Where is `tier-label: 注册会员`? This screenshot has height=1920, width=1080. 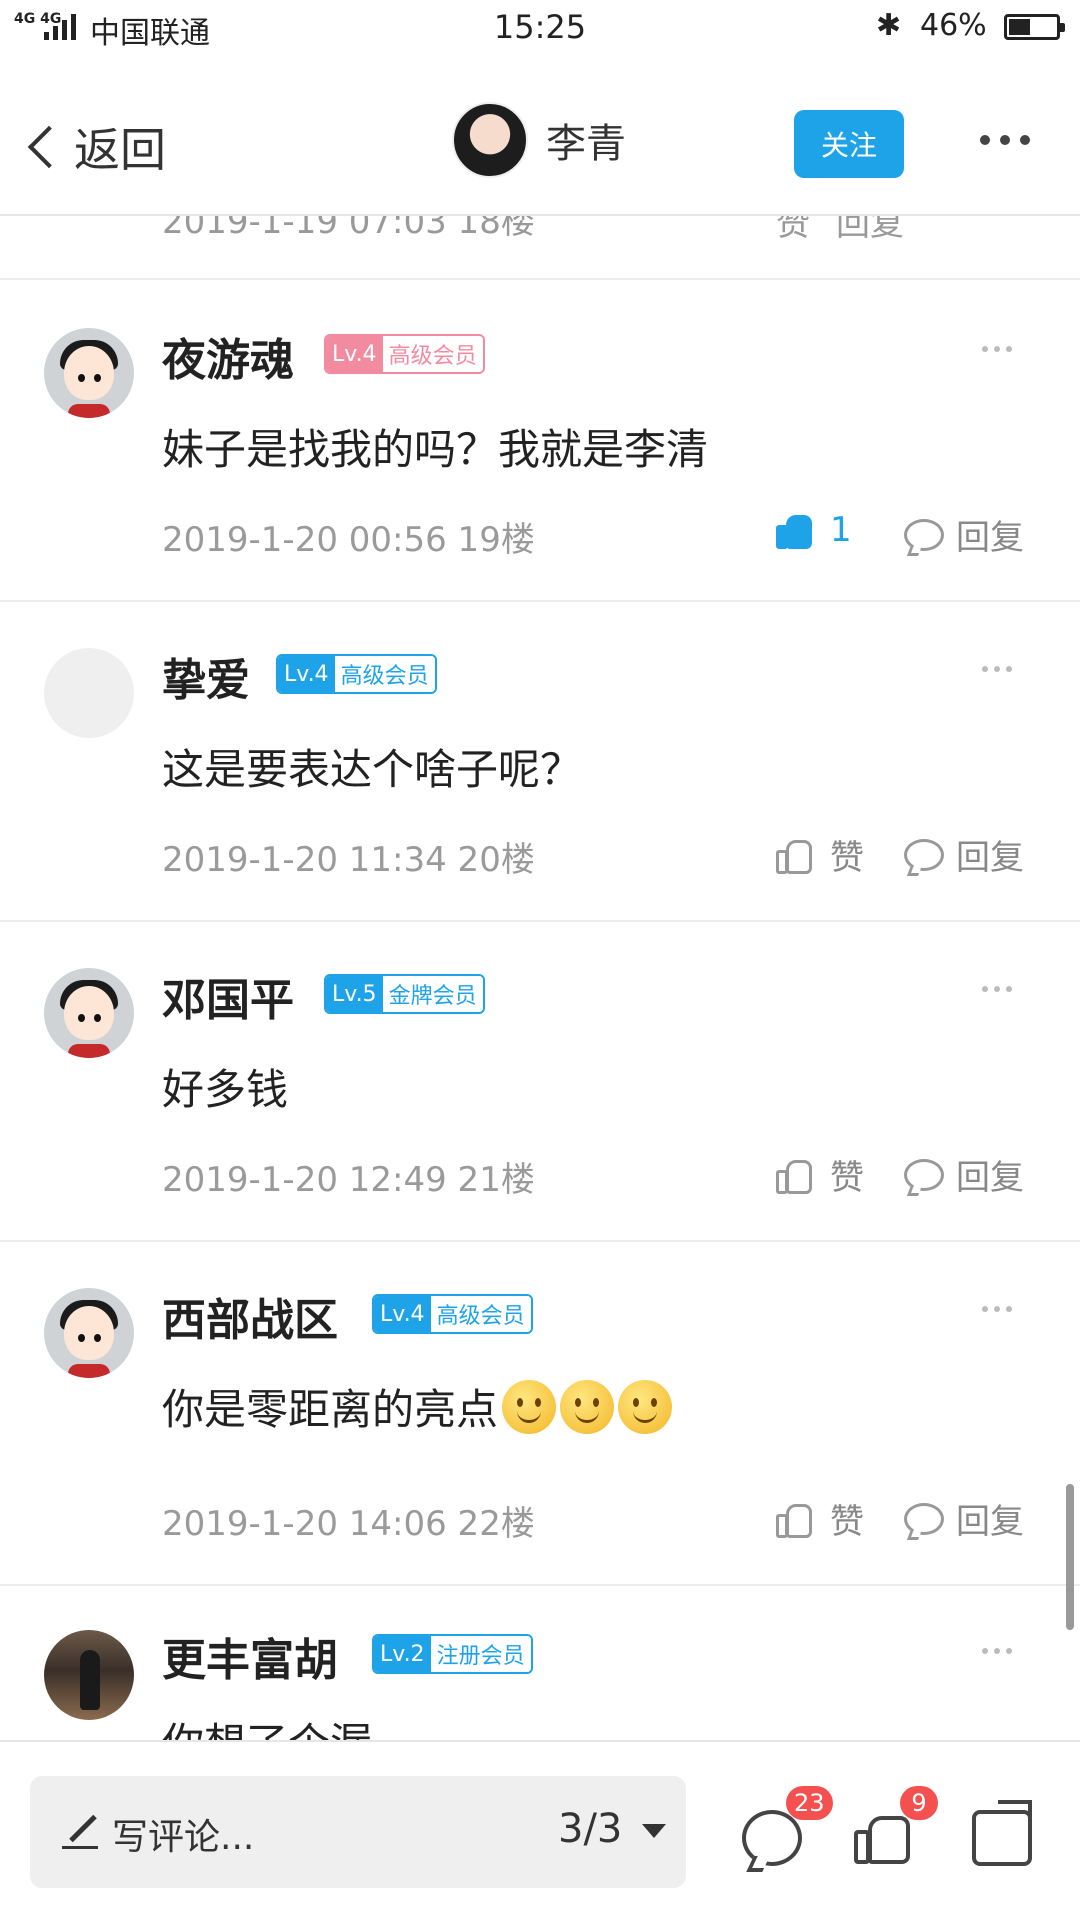 tier-label: 注册会员 is located at coordinates (480, 1654).